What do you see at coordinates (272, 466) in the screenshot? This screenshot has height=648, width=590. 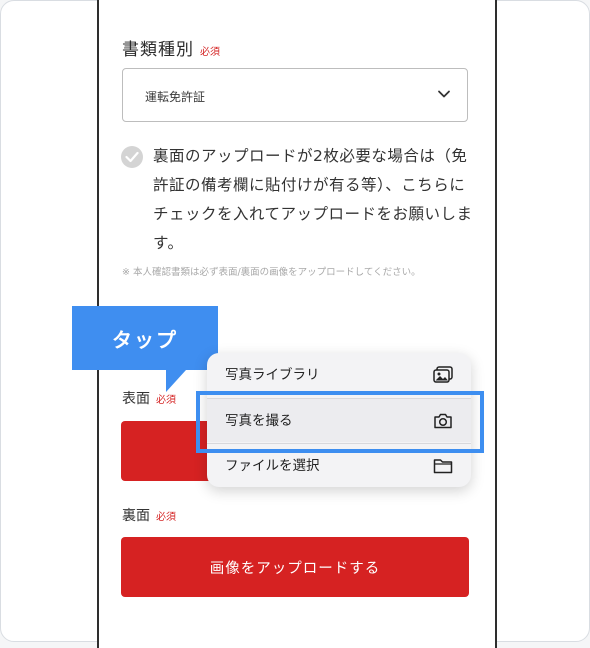 I see `menu-item-label: ファイルを選択` at bounding box center [272, 466].